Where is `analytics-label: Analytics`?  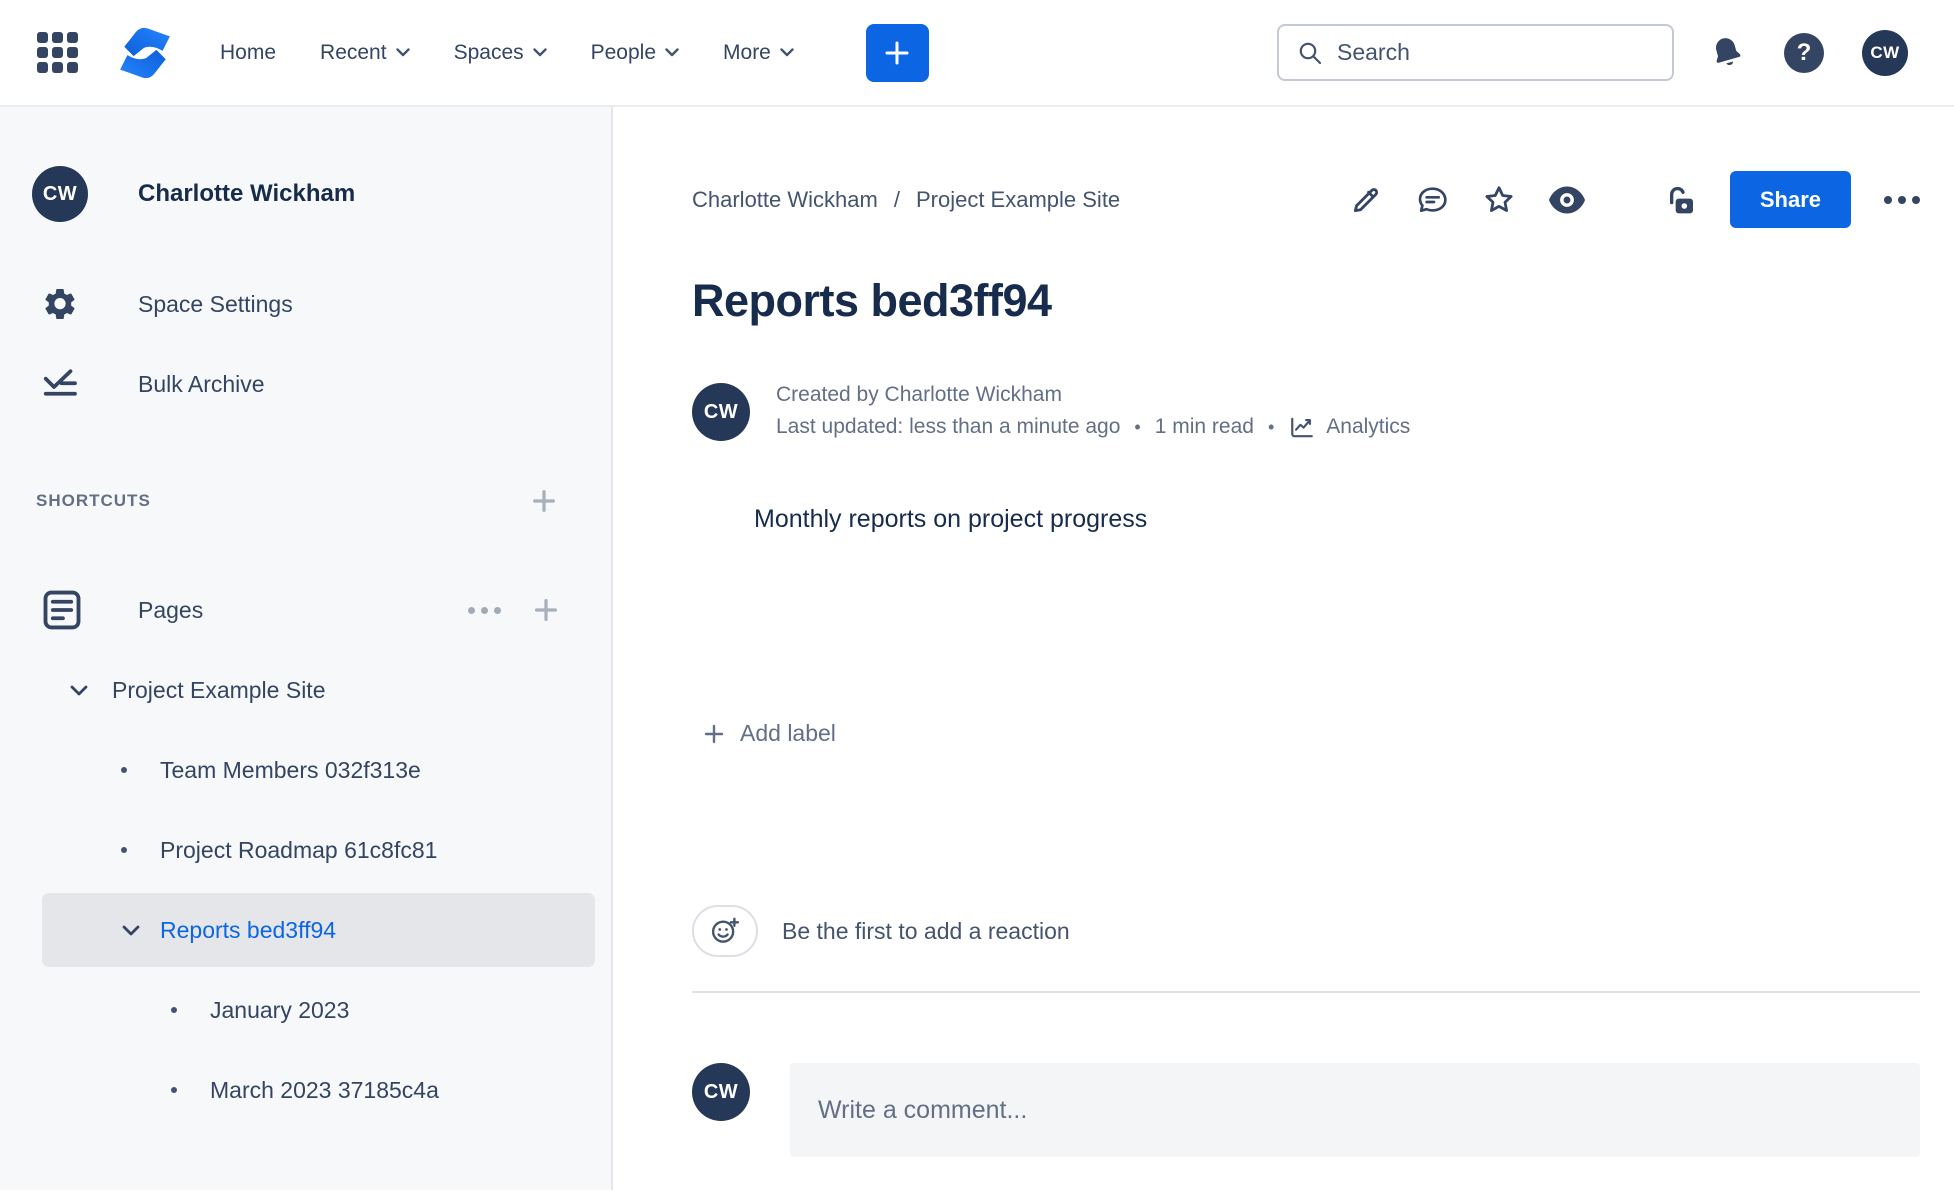 analytics-label: Analytics is located at coordinates (1368, 426).